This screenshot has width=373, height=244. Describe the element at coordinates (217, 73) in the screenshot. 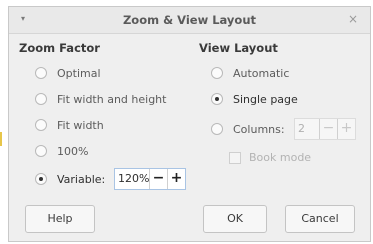

I see `radio-automatic` at that location.